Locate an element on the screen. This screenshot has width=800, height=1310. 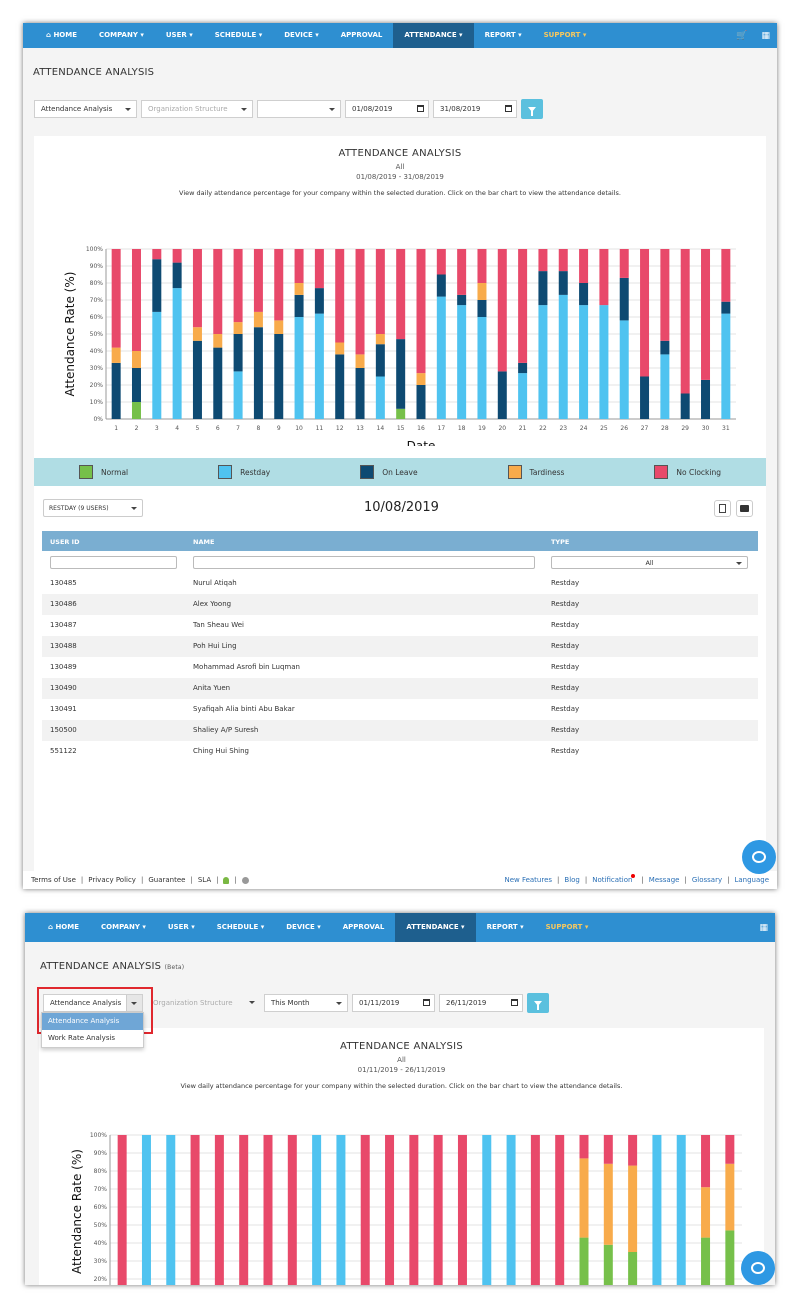
org-structure-select: Organization Structure is located at coordinates (197, 109).